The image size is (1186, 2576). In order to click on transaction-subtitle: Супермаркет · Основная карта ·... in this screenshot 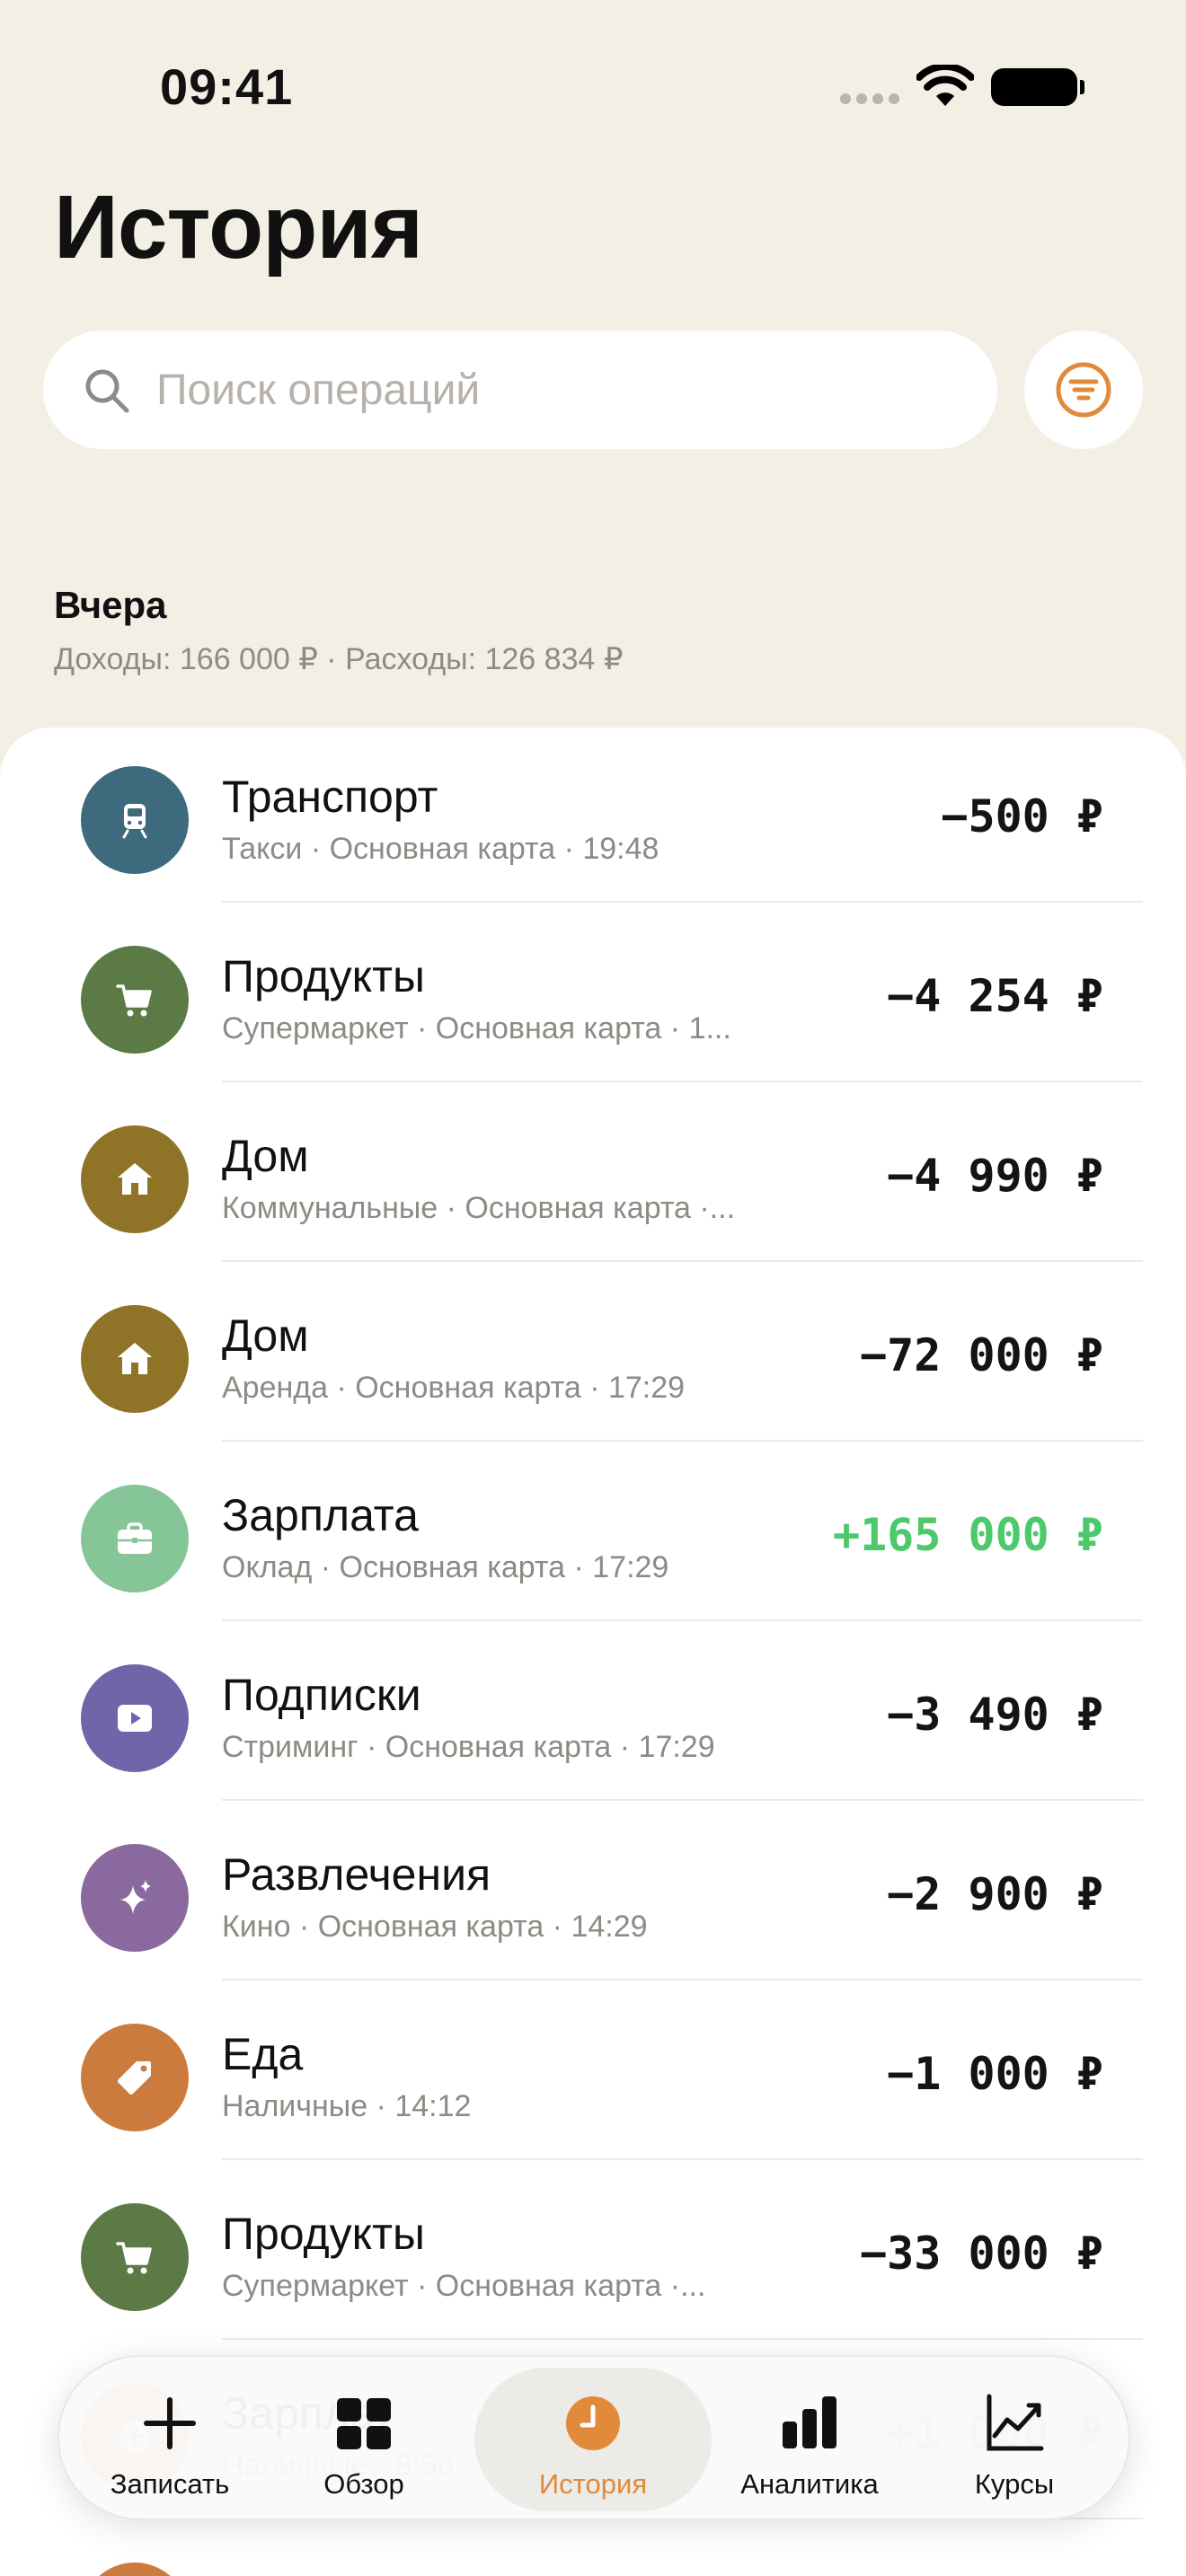, I will do `click(464, 2286)`.